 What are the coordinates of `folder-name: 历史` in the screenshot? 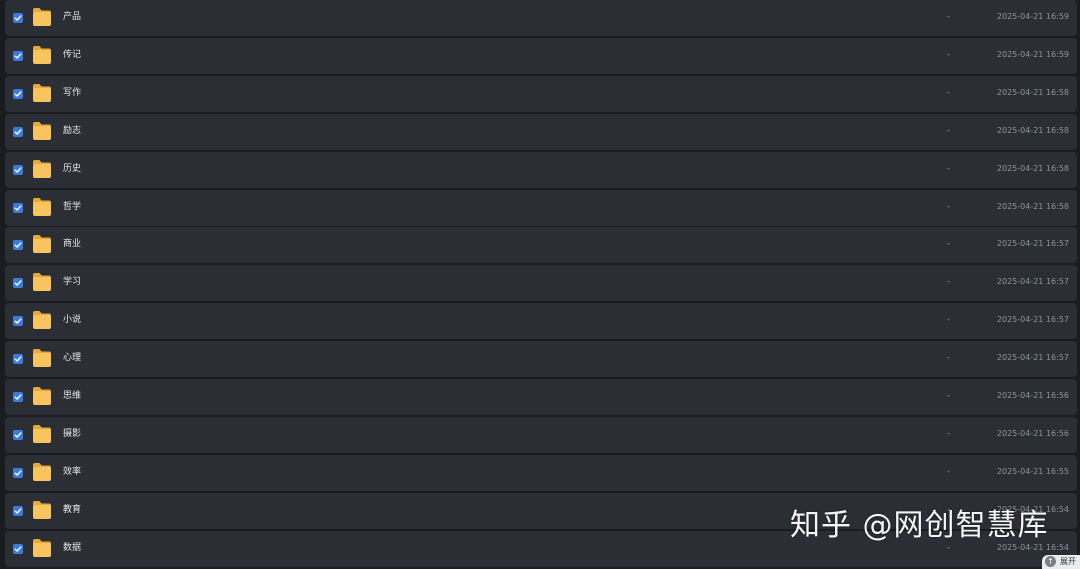 It's located at (72, 169).